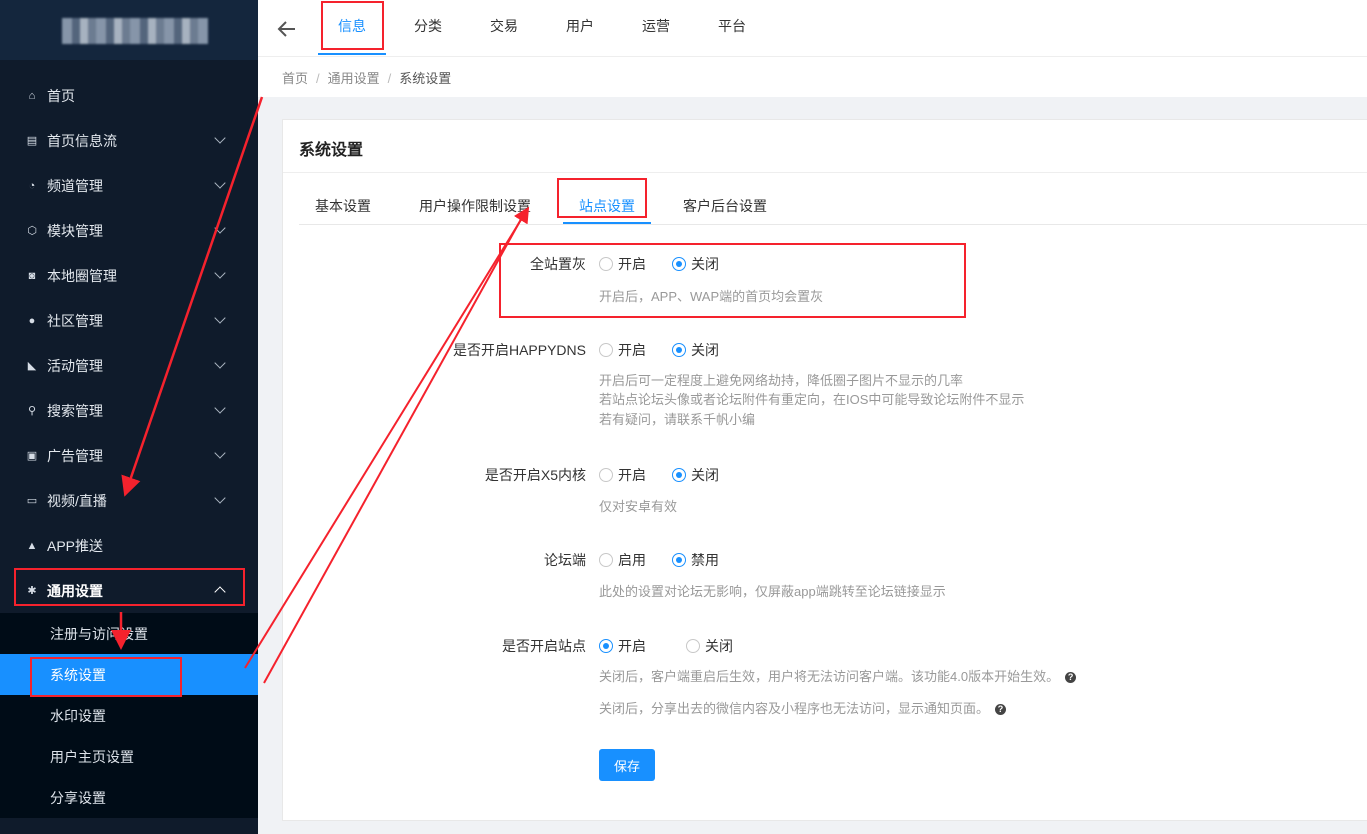 This screenshot has width=1367, height=834. I want to click on submenu-item-register: 注册与访问设置, so click(129, 633).